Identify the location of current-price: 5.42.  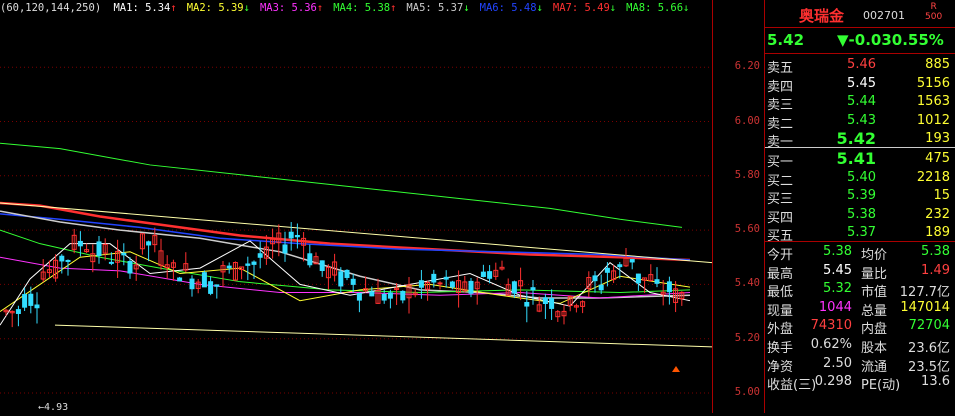
(786, 40).